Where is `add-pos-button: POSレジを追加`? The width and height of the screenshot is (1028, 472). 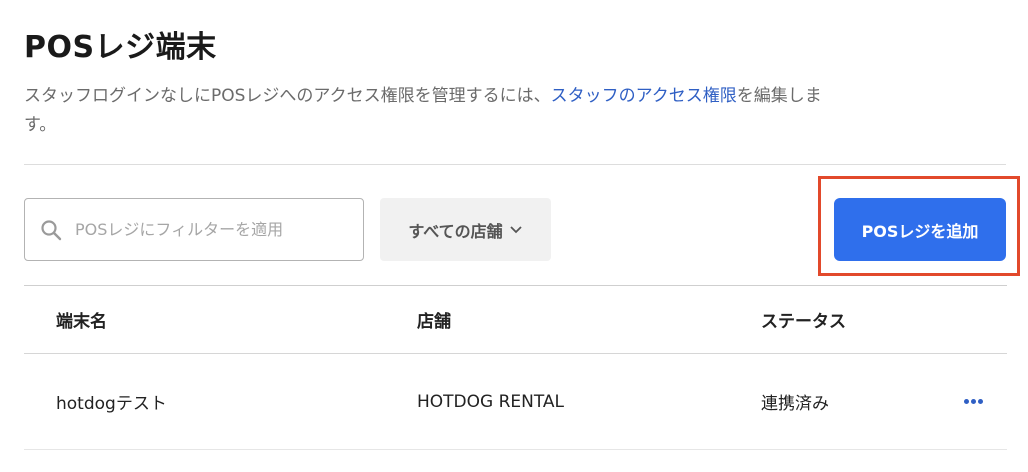
add-pos-button: POSレジを追加 is located at coordinates (920, 229).